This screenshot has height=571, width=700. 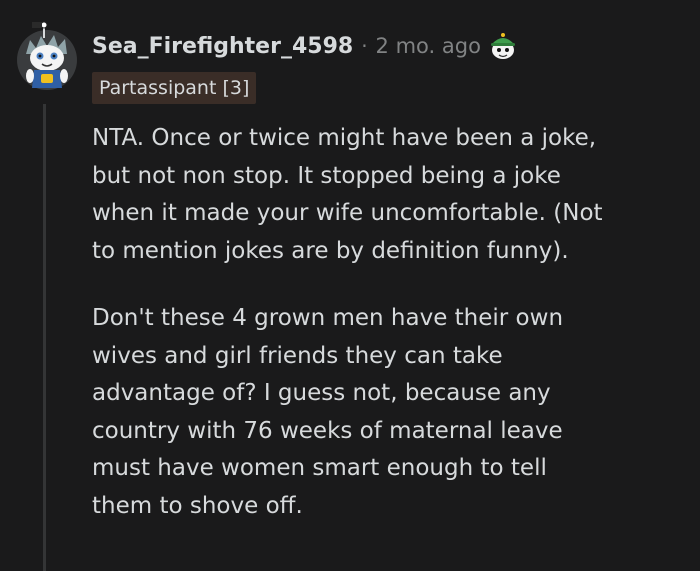 I want to click on snoo-award-icon, so click(x=503, y=46).